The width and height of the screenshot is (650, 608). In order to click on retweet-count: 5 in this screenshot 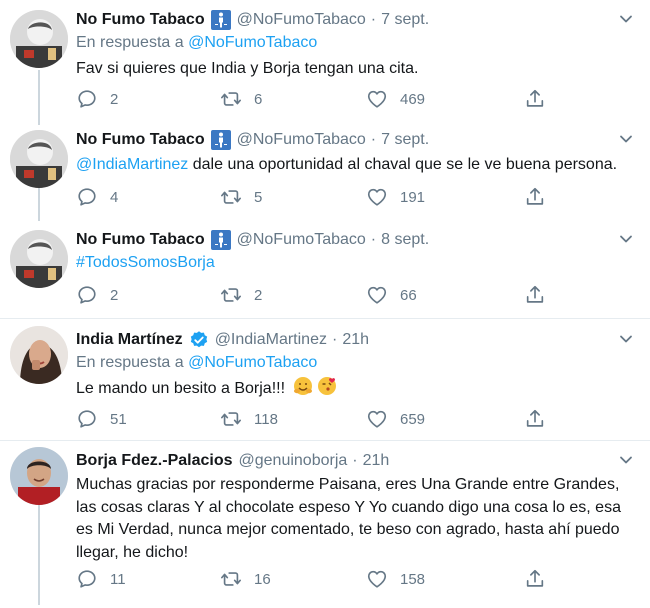, I will do `click(258, 197)`.